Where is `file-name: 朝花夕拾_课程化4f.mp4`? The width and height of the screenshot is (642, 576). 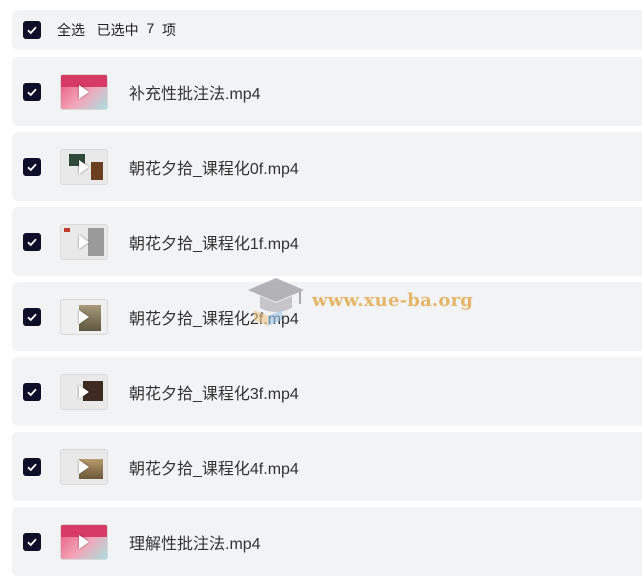
file-name: 朝花夕拾_课程化4f.mp4 is located at coordinates (214, 467).